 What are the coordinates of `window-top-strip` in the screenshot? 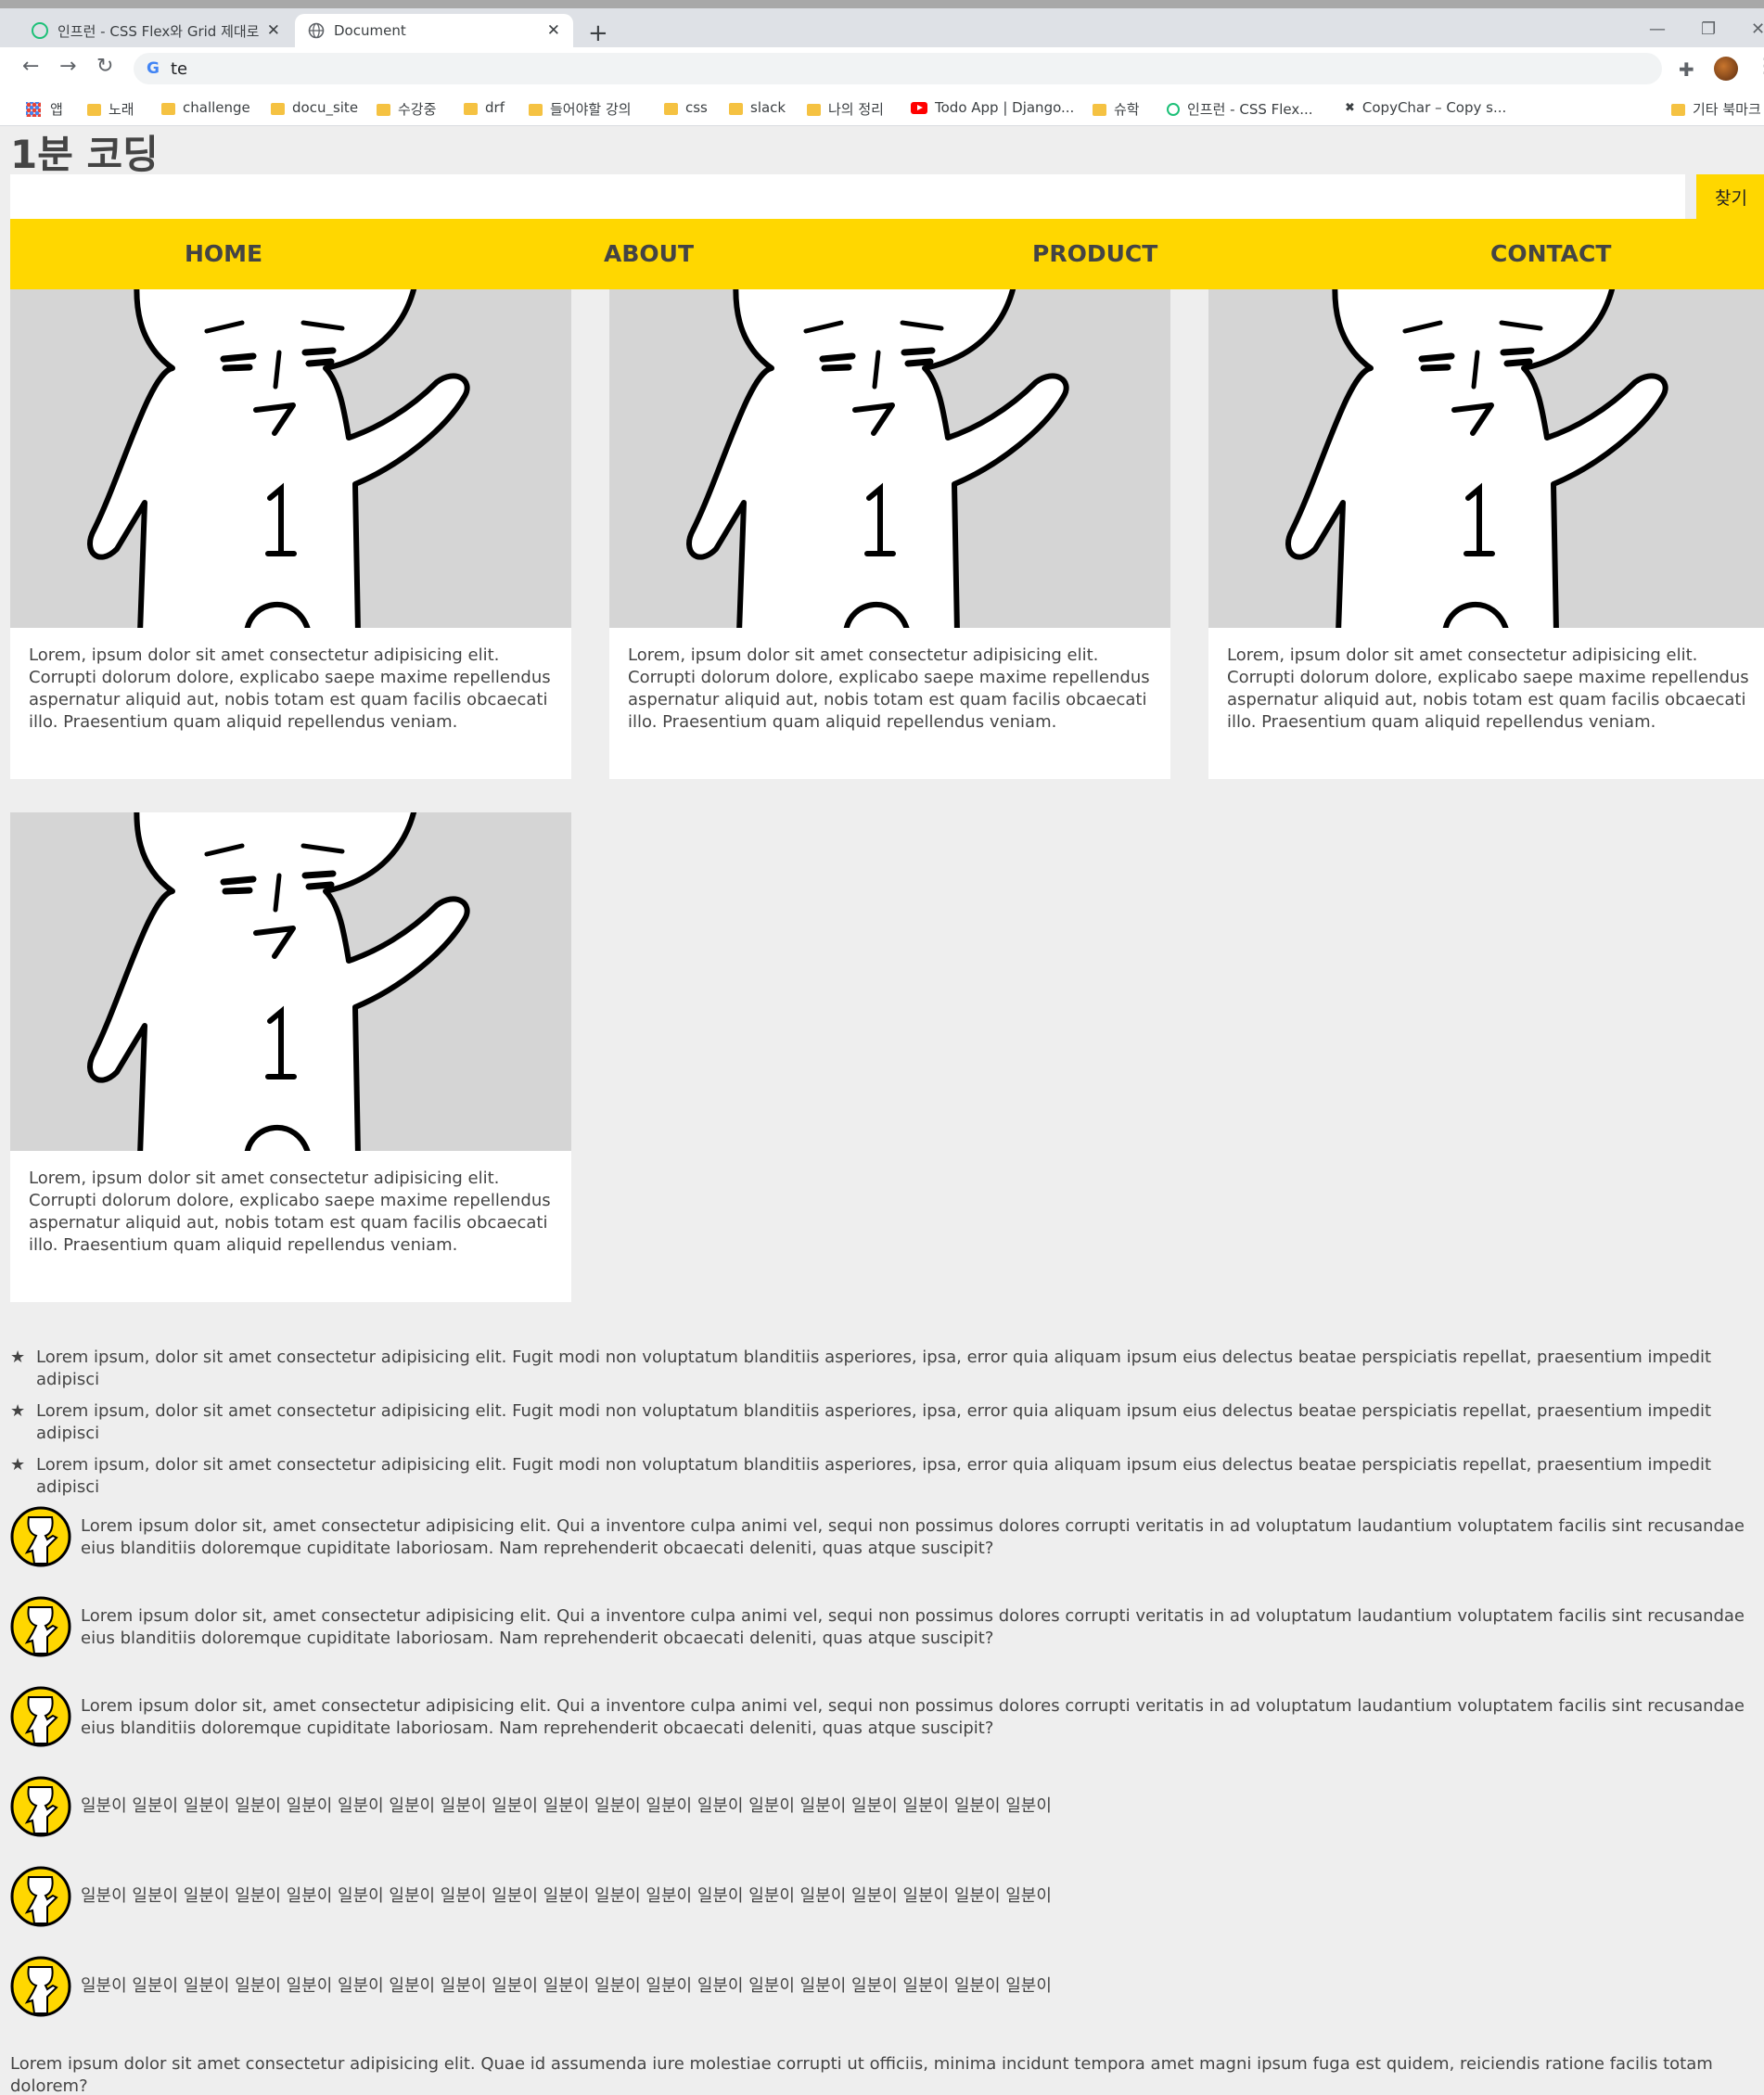 It's located at (882, 4).